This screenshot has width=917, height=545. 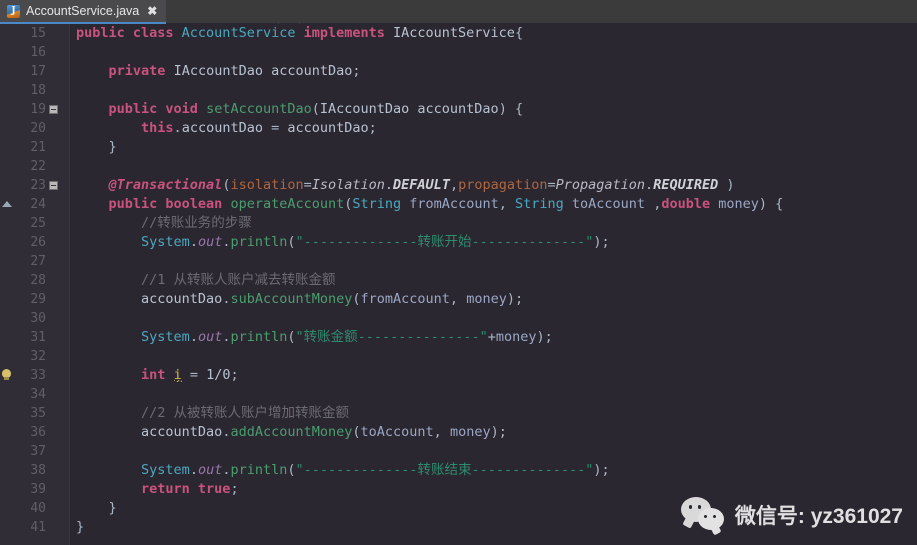 I want to click on code-line: 25 //转账业务的步骤, so click(x=458, y=223).